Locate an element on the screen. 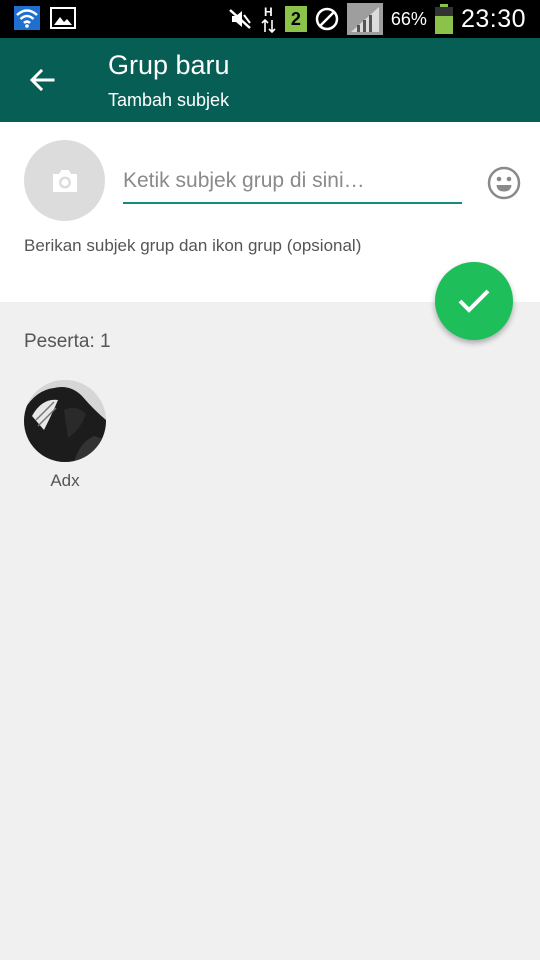 This screenshot has width=540, height=960. block-icon is located at coordinates (327, 19).